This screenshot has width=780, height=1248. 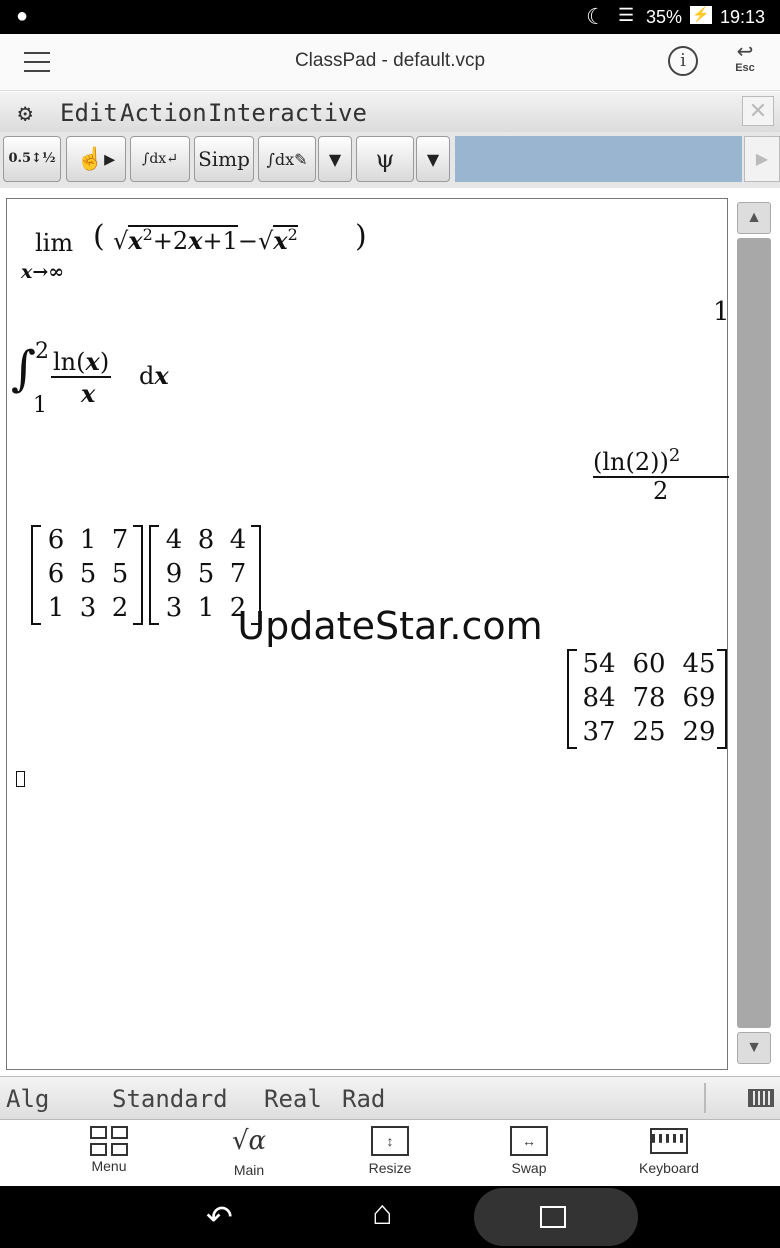 I want to click on mode-rad: Rad, so click(x=363, y=1099).